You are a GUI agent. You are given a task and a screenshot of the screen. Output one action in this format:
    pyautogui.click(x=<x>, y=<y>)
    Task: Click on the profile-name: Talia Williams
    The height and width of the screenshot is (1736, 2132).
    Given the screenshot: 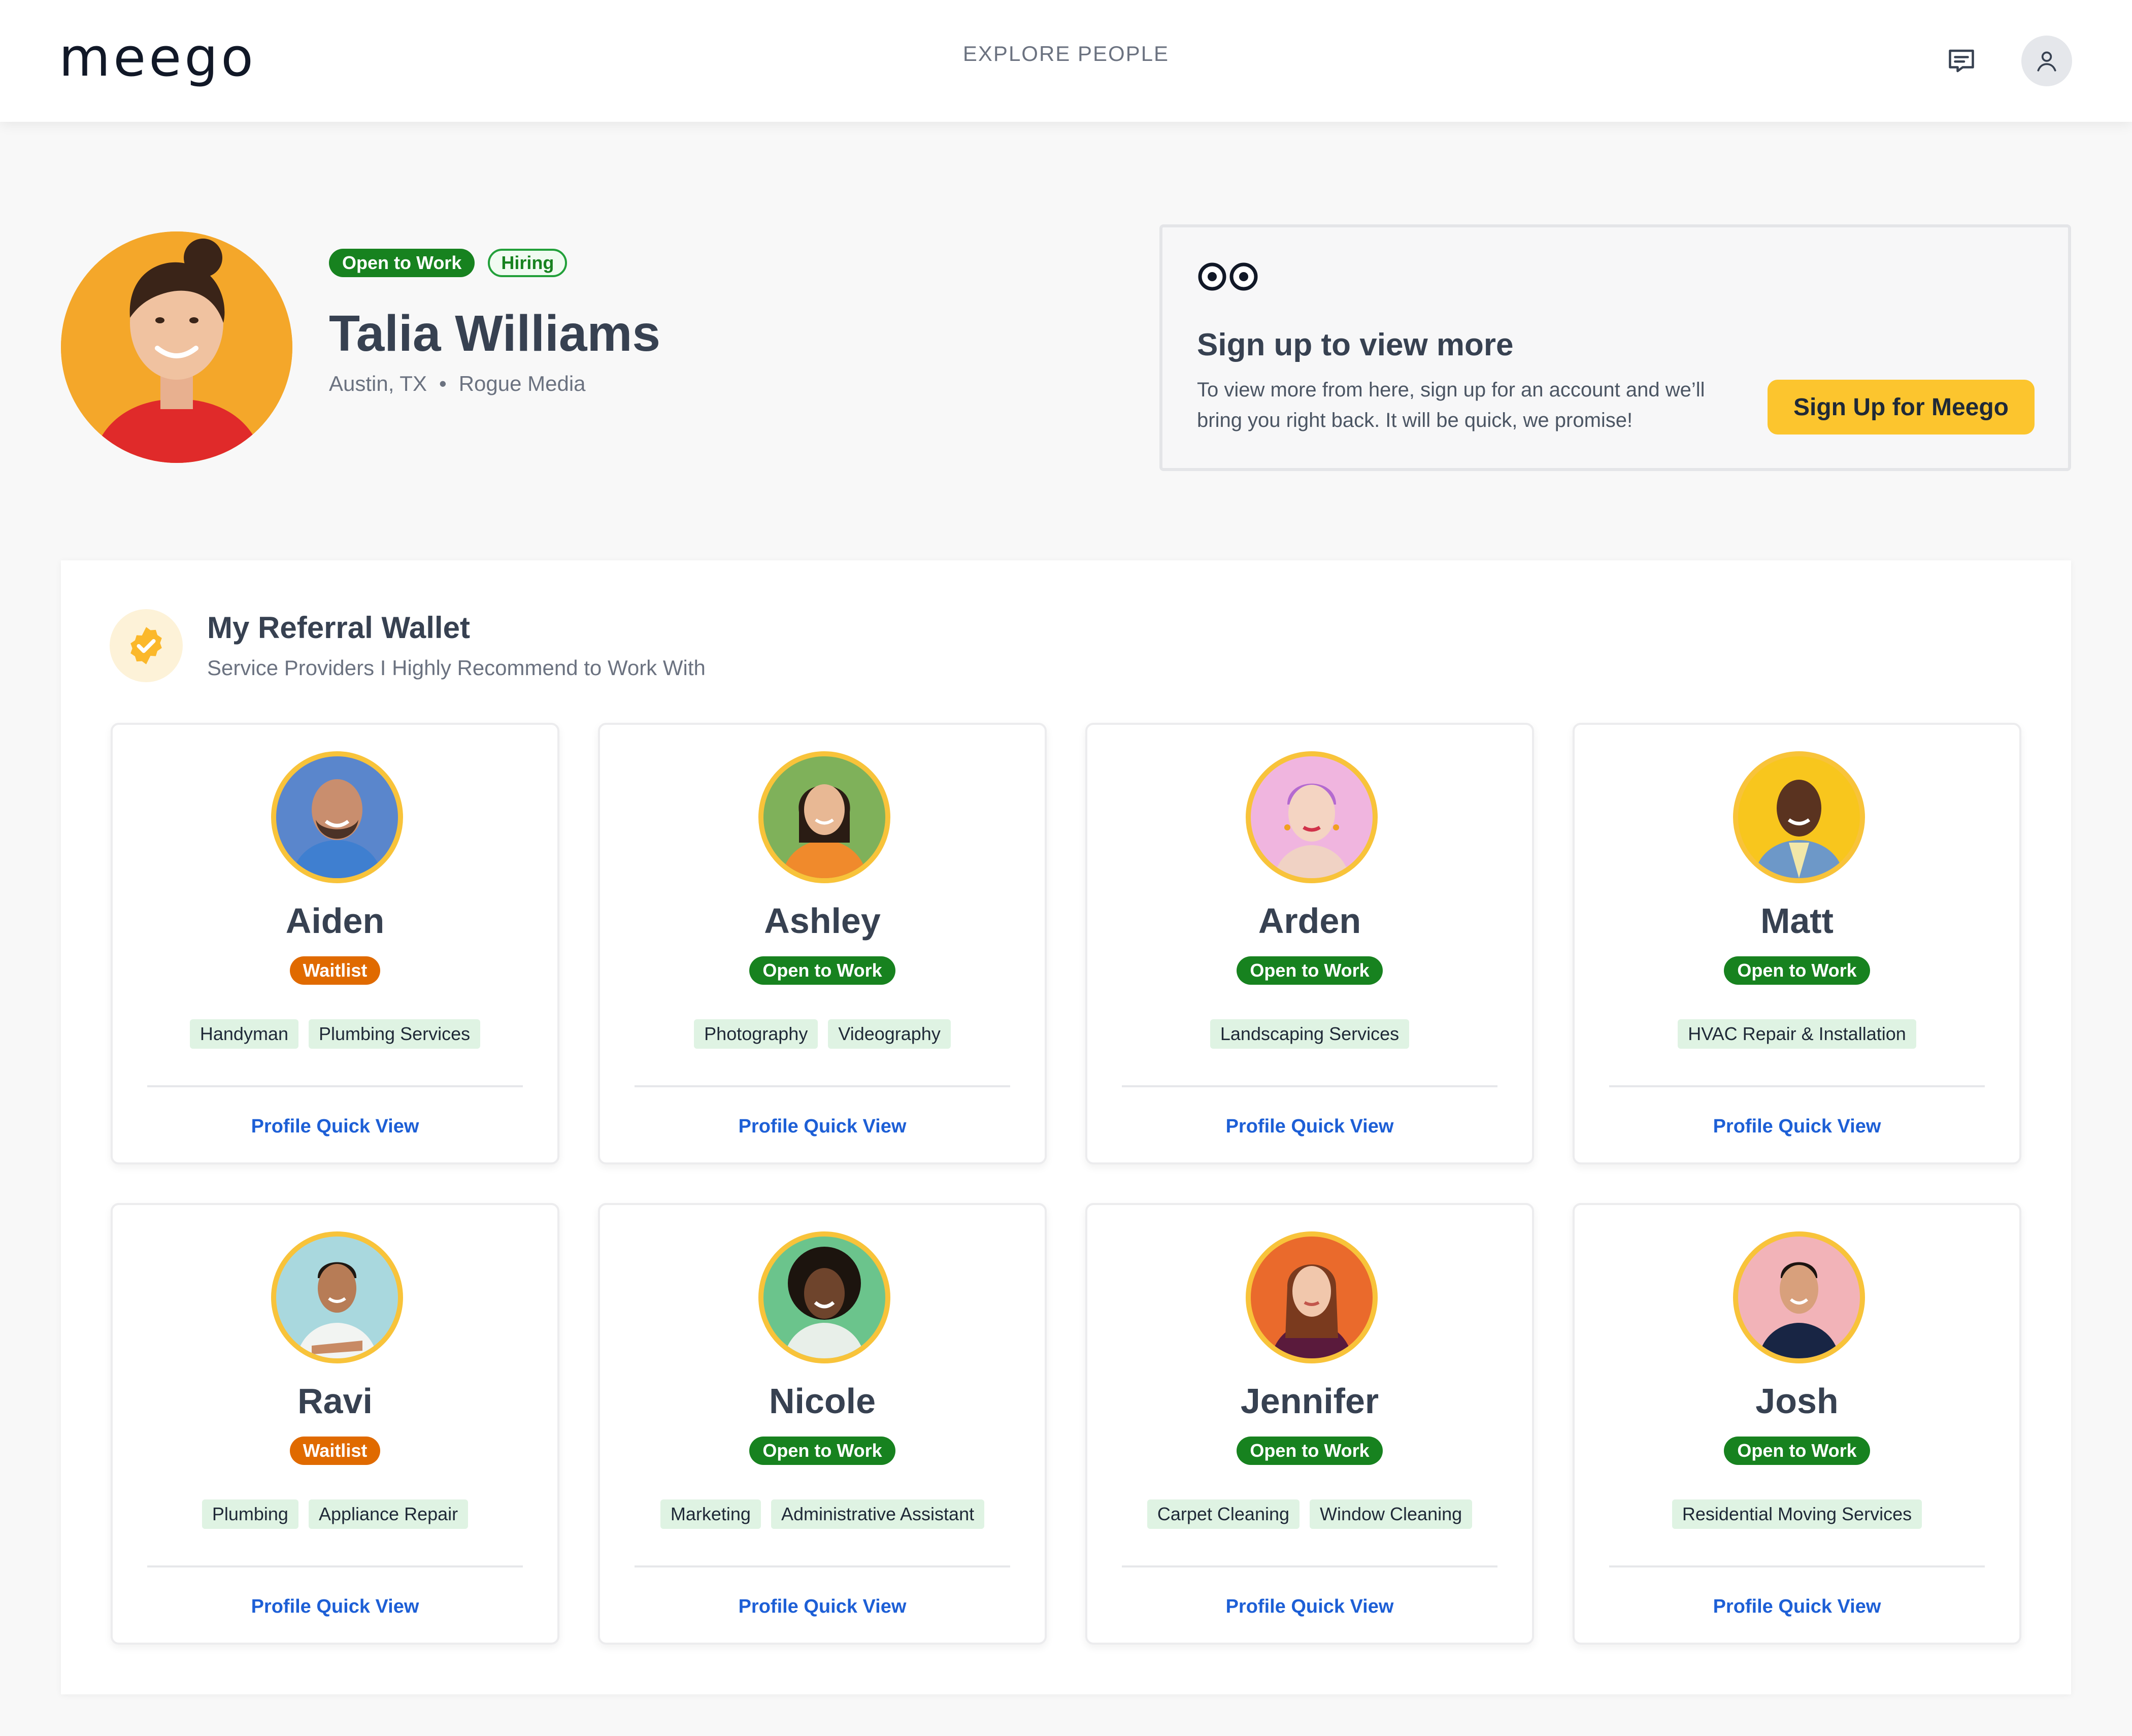 What is the action you would take?
    pyautogui.click(x=495, y=333)
    